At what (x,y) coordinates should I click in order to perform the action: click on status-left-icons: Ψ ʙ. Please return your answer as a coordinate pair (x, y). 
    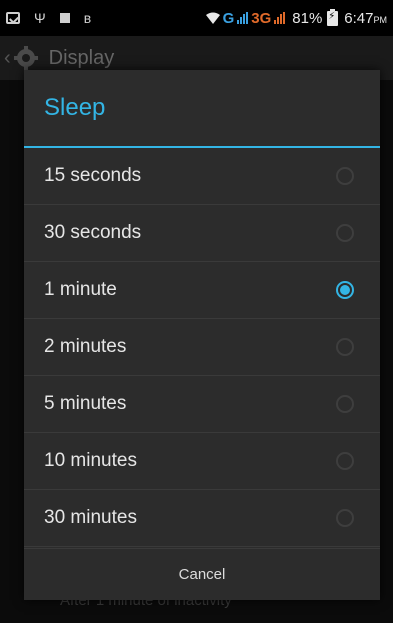
    Looking at the image, I should click on (48, 18).